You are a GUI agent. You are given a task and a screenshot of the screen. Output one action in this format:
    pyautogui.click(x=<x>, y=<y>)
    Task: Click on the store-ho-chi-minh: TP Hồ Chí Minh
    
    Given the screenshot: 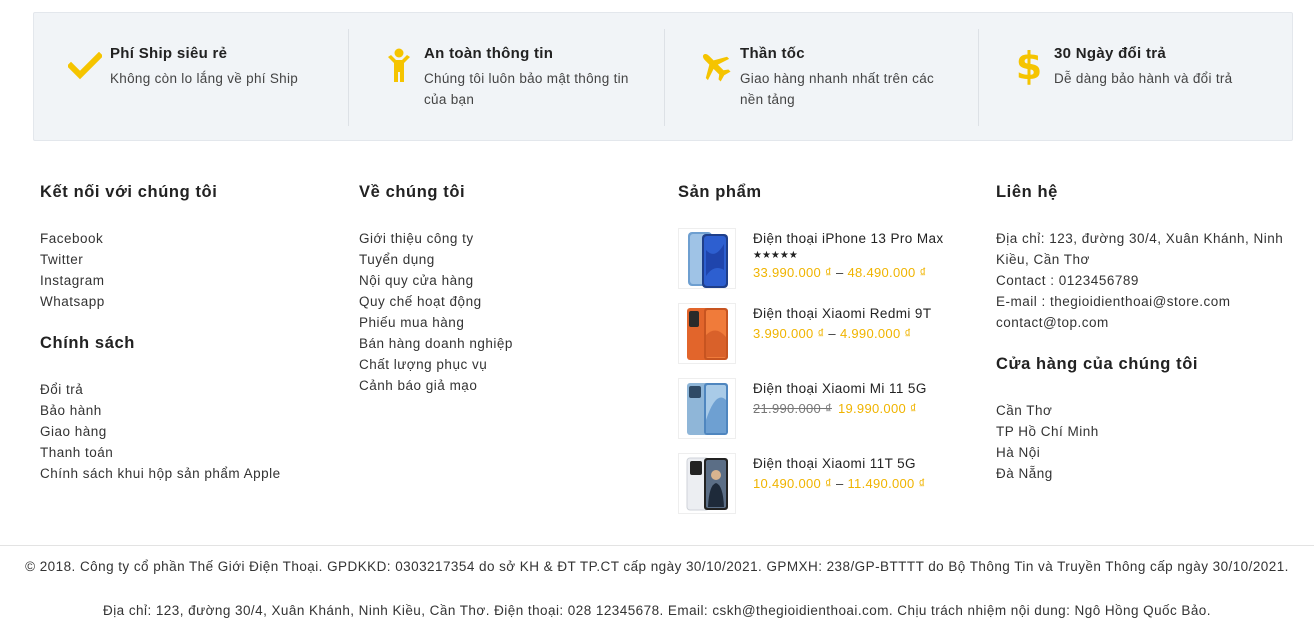 What is the action you would take?
    pyautogui.click(x=1047, y=431)
    